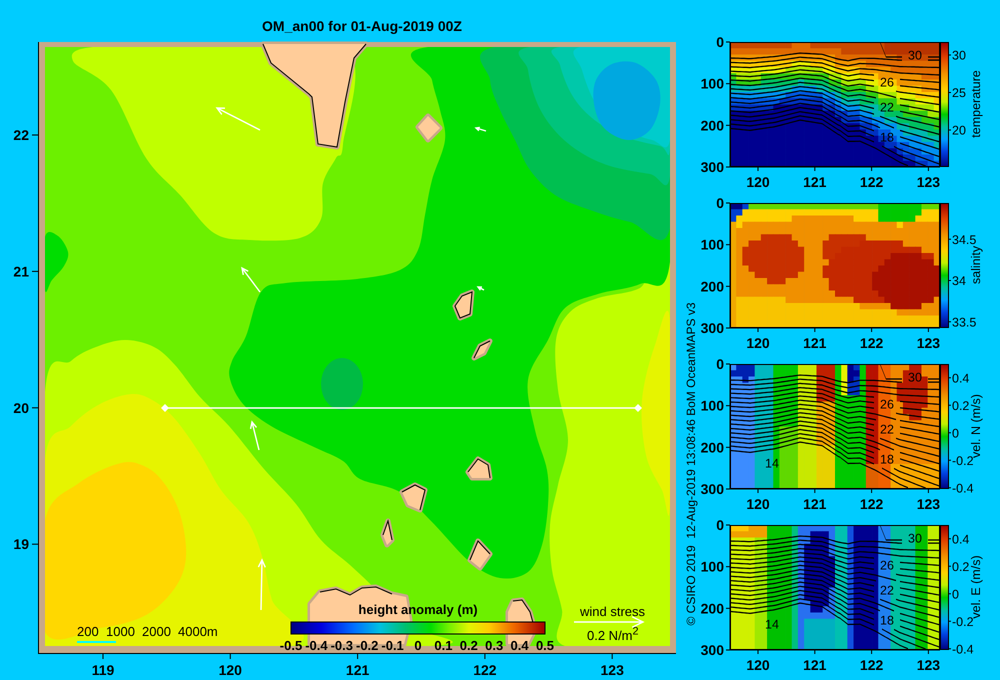 Image resolution: width=1000 pixels, height=680 pixels. Describe the element at coordinates (959, 131) in the screenshot. I see `colorbar-tick-label: 20` at that location.